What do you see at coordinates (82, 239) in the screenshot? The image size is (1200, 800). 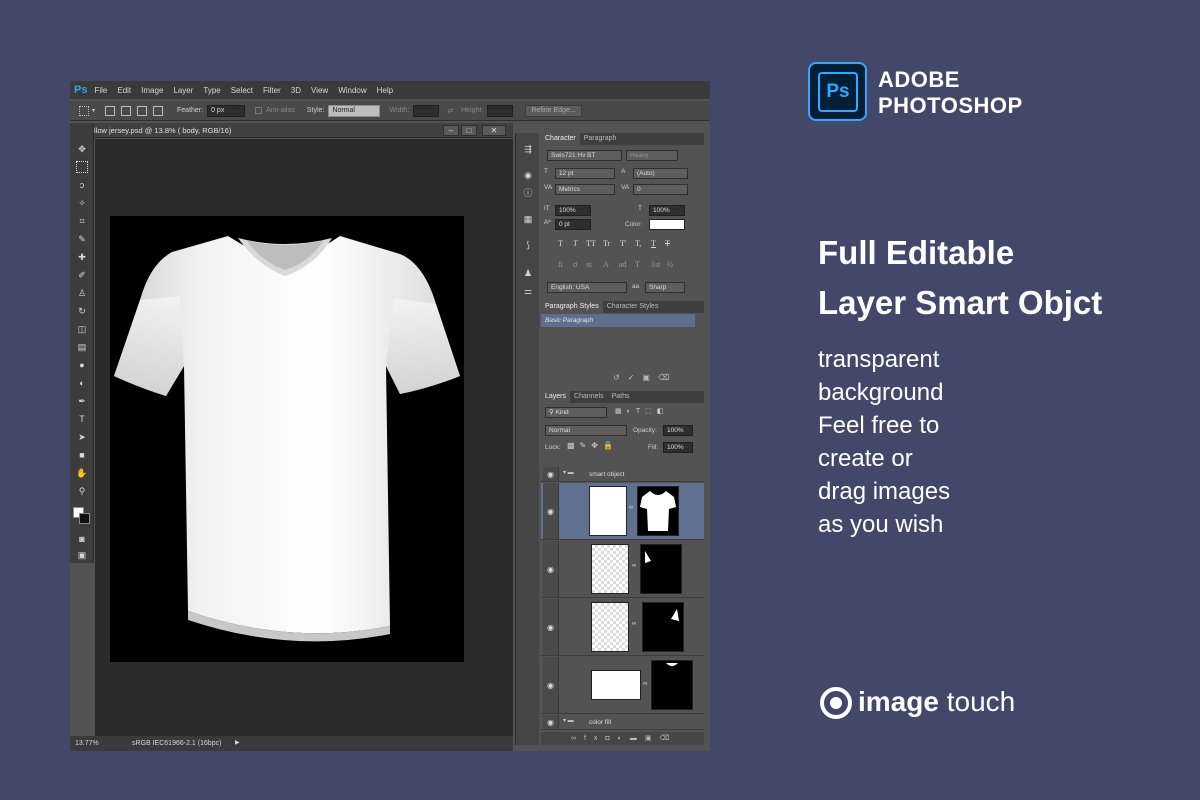 I see `eyedropper-icon: ✎` at bounding box center [82, 239].